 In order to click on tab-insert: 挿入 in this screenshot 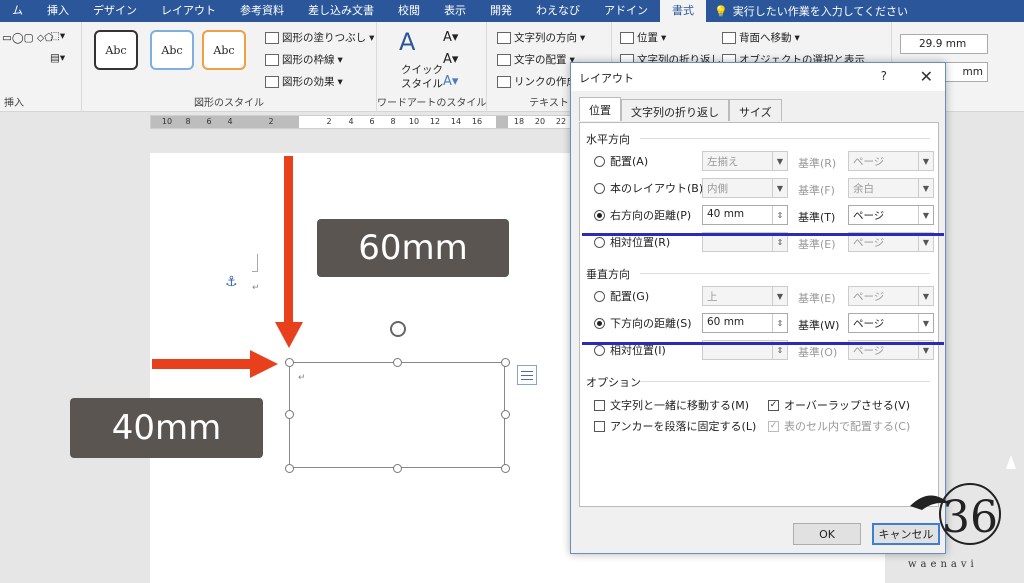, I will do `click(58, 11)`.